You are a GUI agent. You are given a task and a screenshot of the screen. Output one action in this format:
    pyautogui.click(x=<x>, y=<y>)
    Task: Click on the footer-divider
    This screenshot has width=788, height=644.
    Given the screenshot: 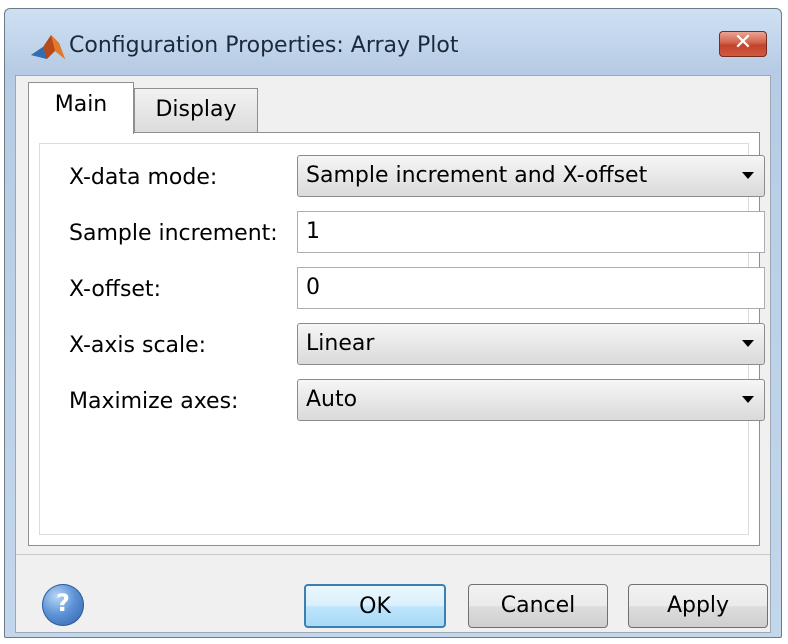 What is the action you would take?
    pyautogui.click(x=393, y=554)
    